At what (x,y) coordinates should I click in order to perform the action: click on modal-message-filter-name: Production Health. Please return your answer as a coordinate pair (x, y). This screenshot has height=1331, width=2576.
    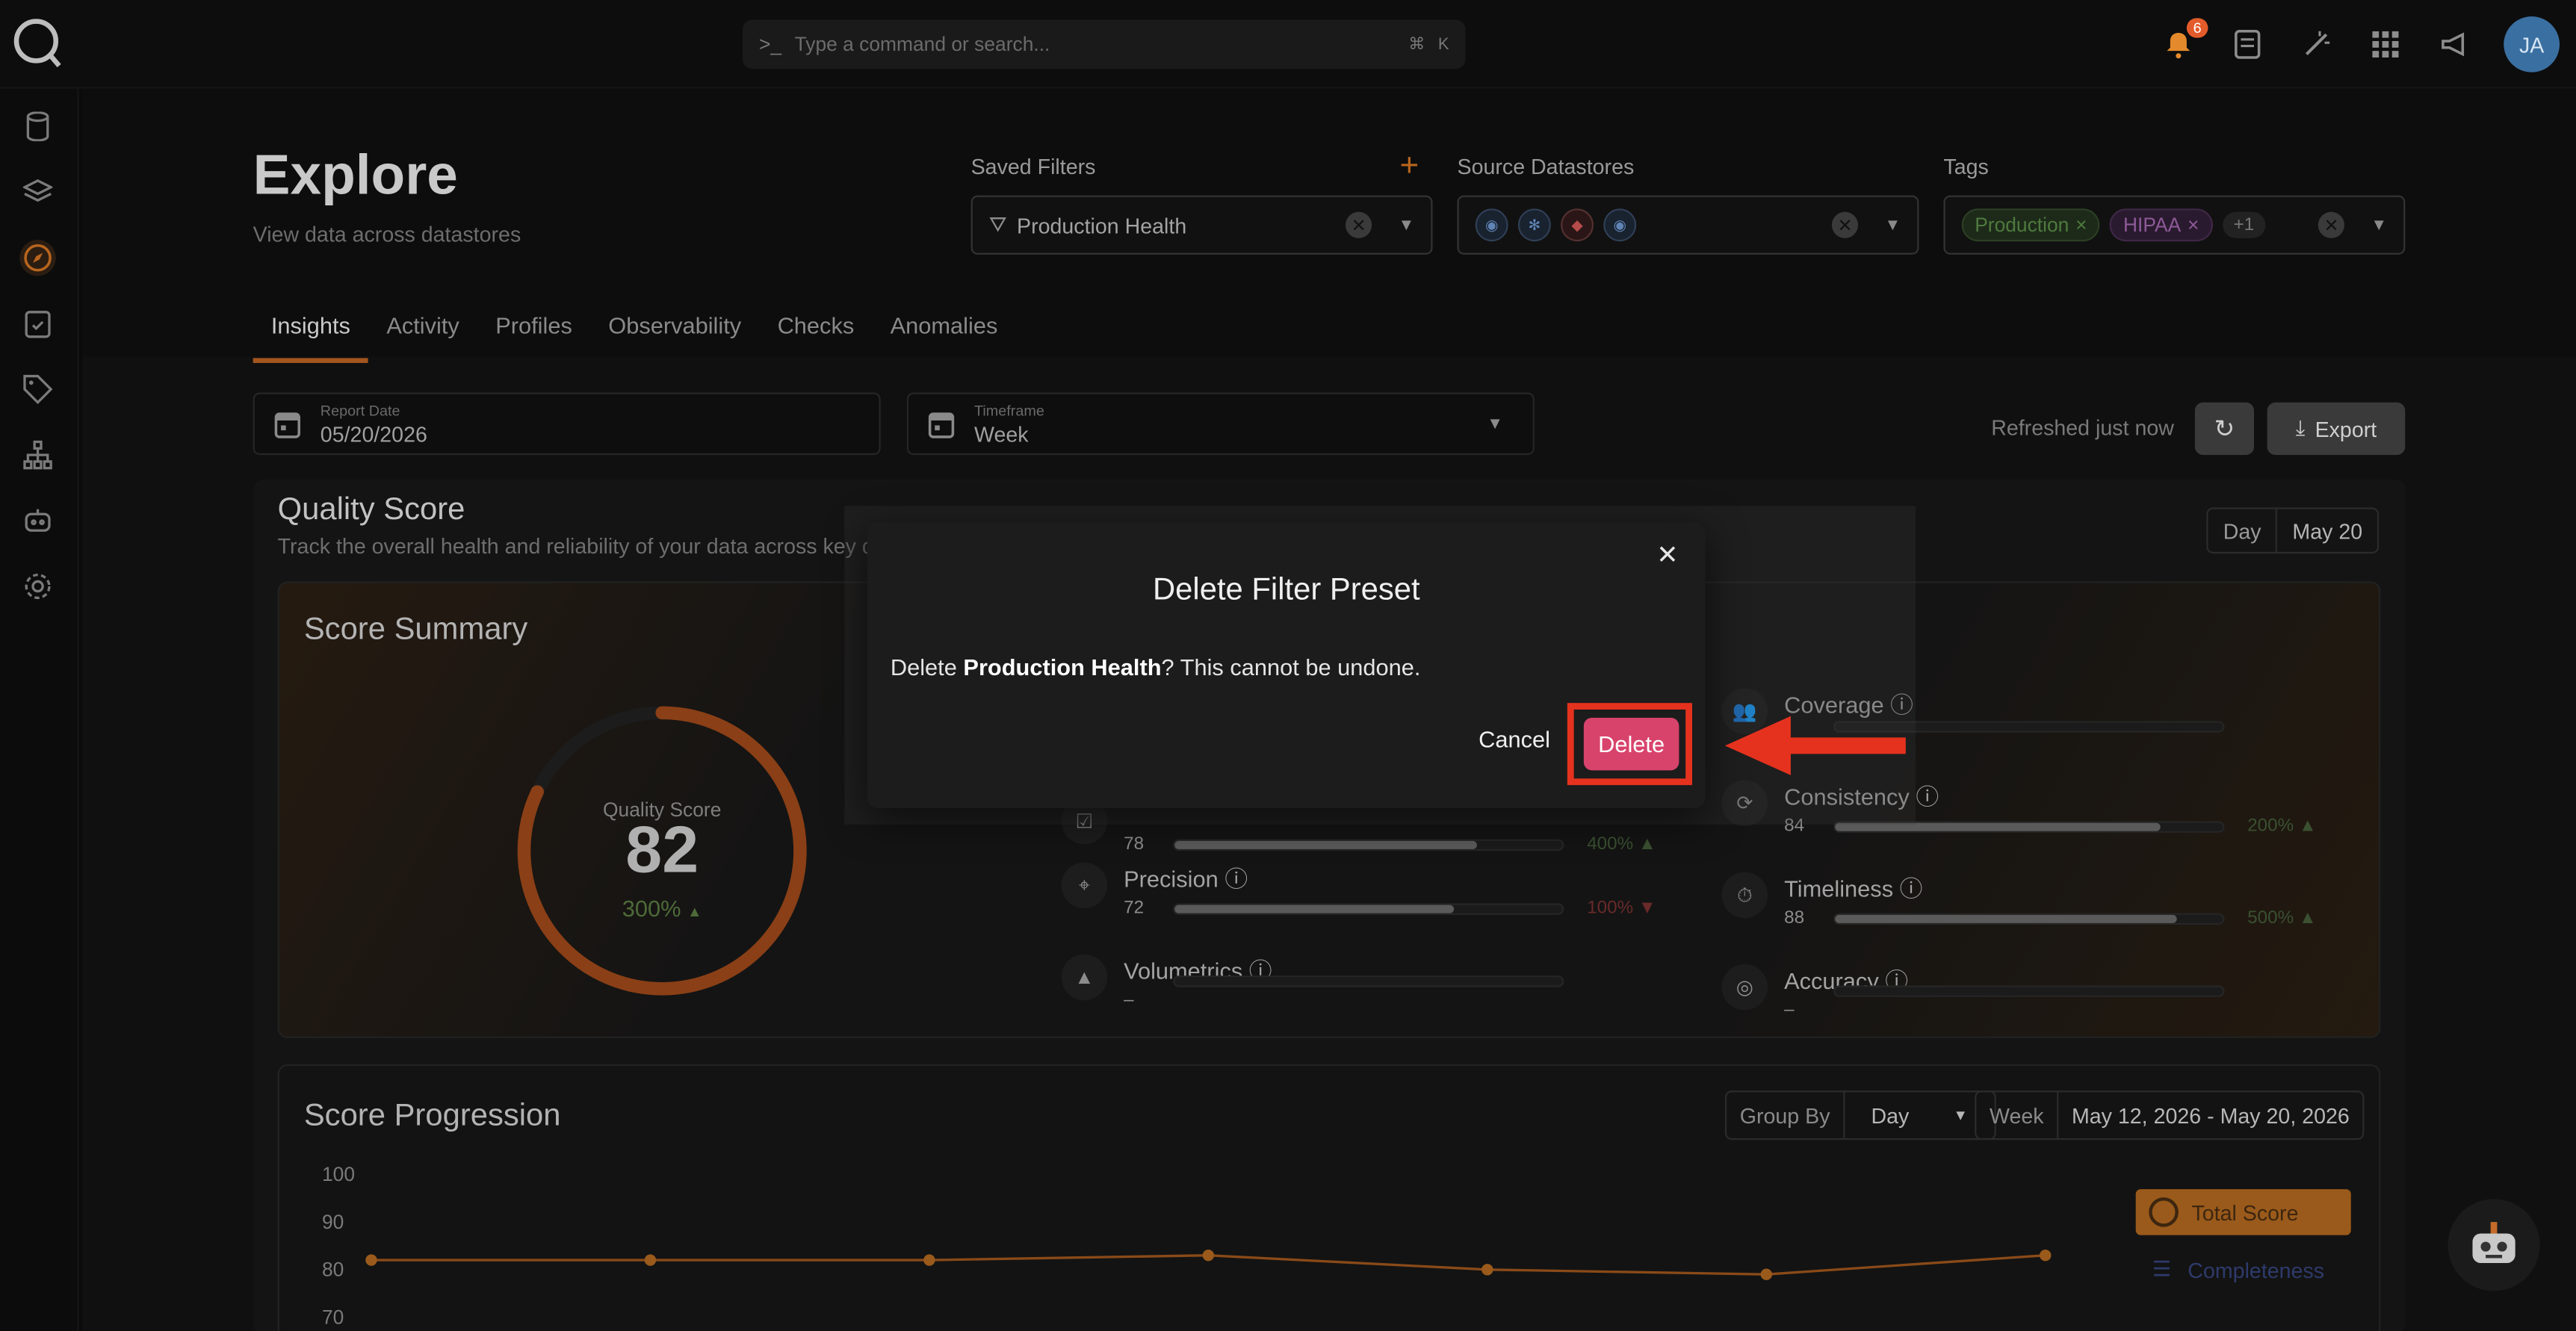
    Looking at the image, I should click on (1062, 667).